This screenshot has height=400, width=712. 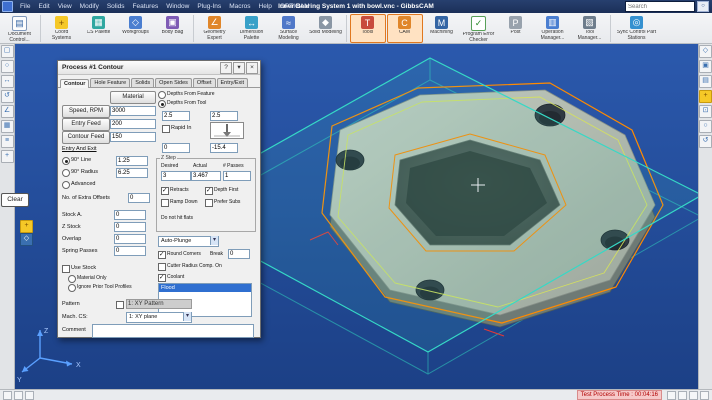 What do you see at coordinates (177, 6) in the screenshot?
I see `menu-window: Window` at bounding box center [177, 6].